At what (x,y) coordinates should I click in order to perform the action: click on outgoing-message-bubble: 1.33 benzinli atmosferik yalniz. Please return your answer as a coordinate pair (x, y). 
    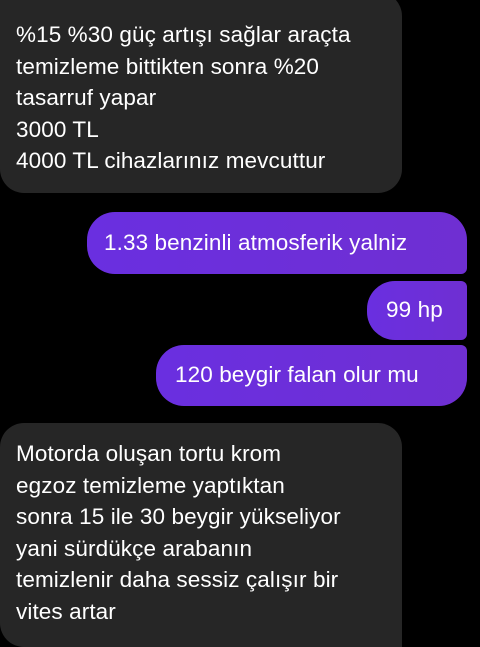
    Looking at the image, I should click on (277, 243).